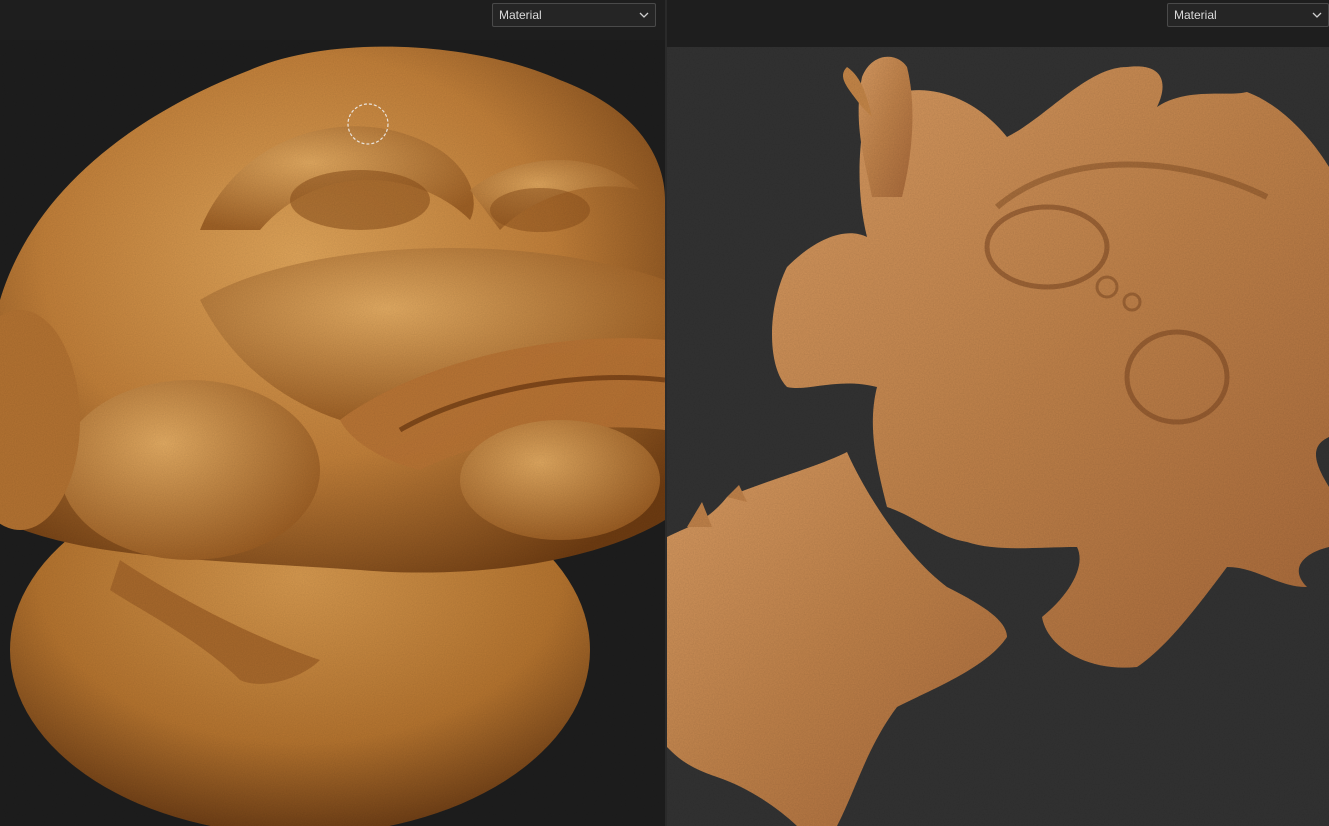  Describe the element at coordinates (520, 15) in the screenshot. I see `viewport-3d-mode-label: Material` at that location.